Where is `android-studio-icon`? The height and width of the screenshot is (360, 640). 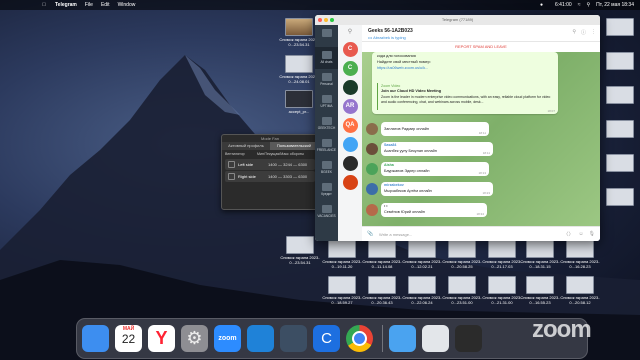
android-studio-icon is located at coordinates (293, 338).